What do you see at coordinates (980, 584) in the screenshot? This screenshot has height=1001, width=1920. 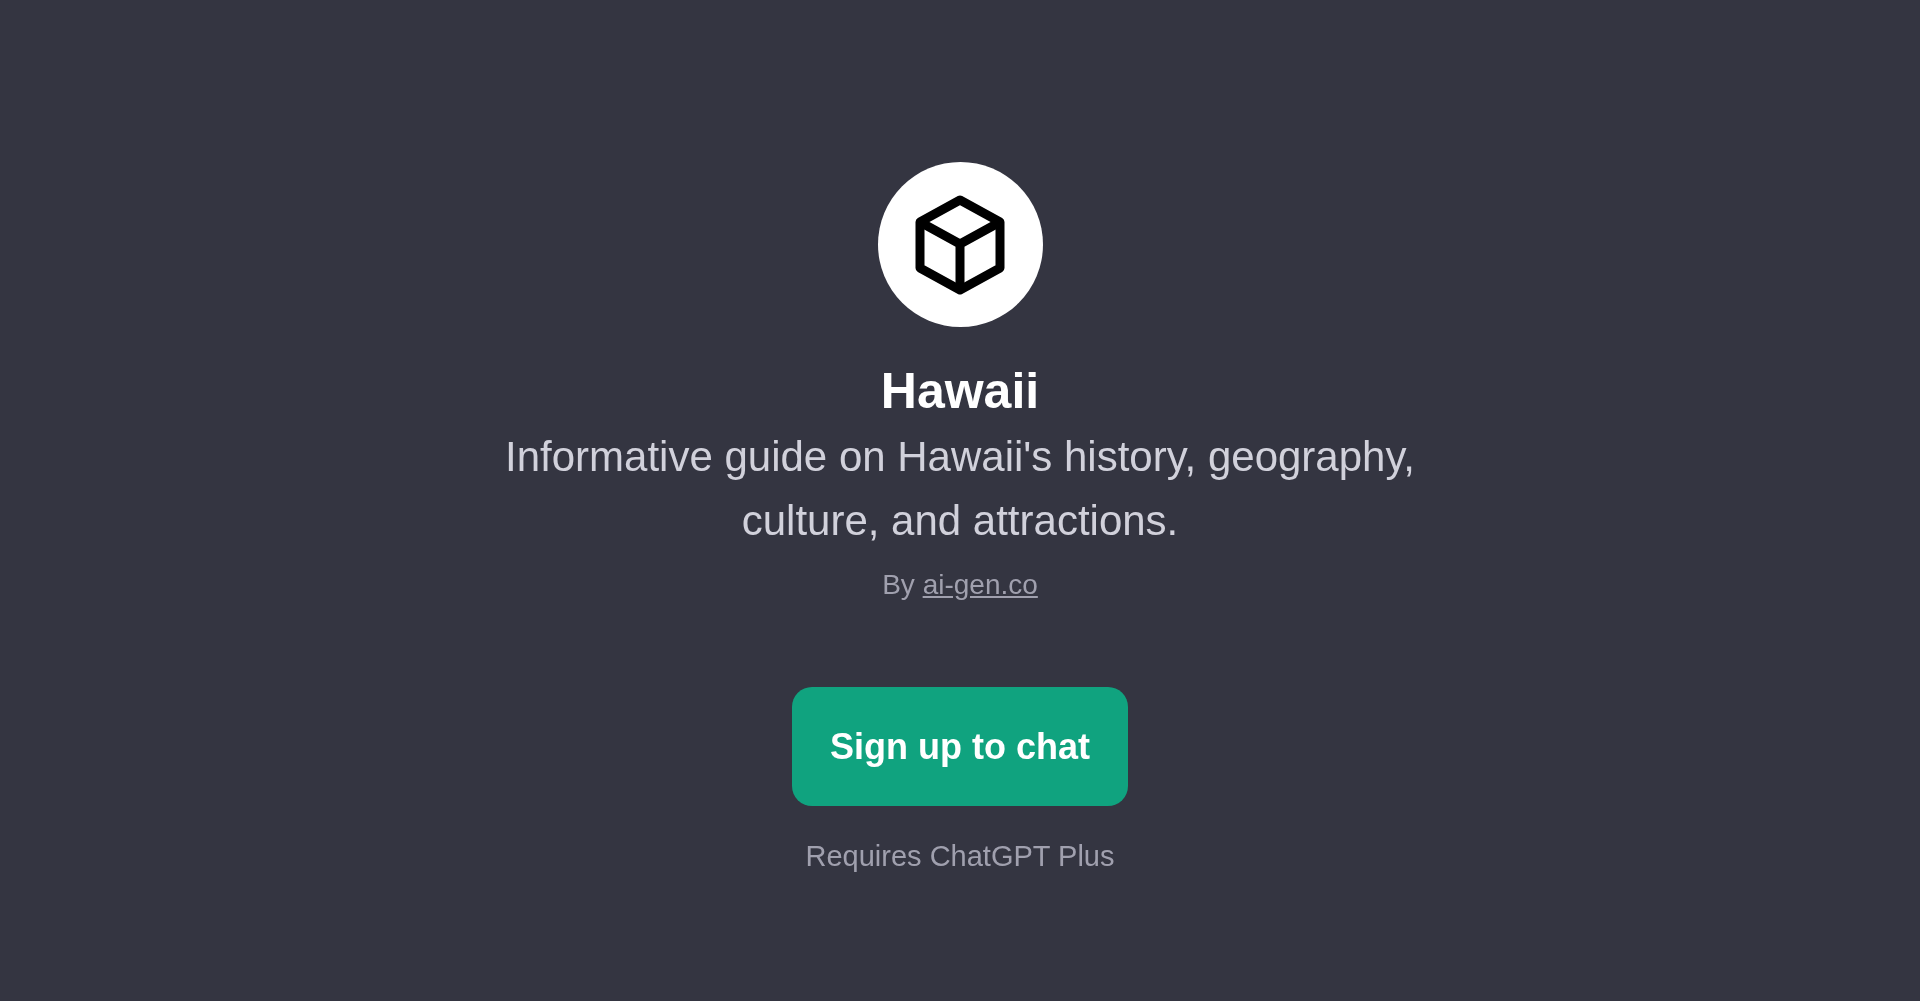 I see `author-link: ai-gen.co` at bounding box center [980, 584].